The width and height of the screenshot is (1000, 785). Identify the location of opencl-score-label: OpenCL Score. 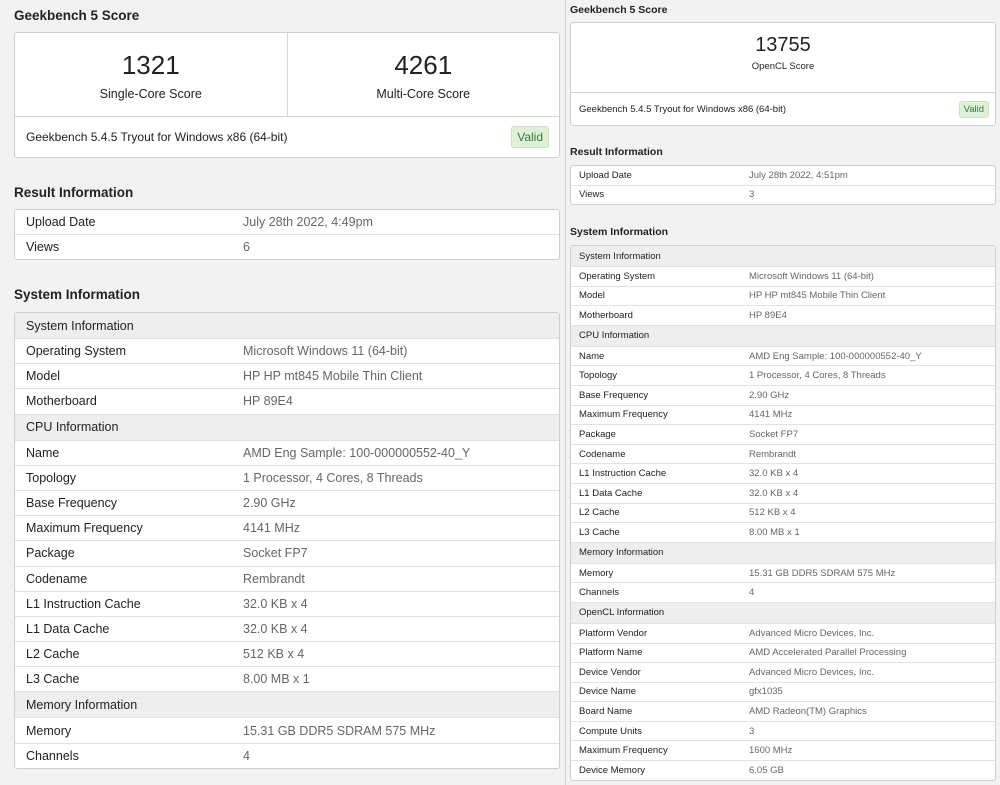
(783, 66).